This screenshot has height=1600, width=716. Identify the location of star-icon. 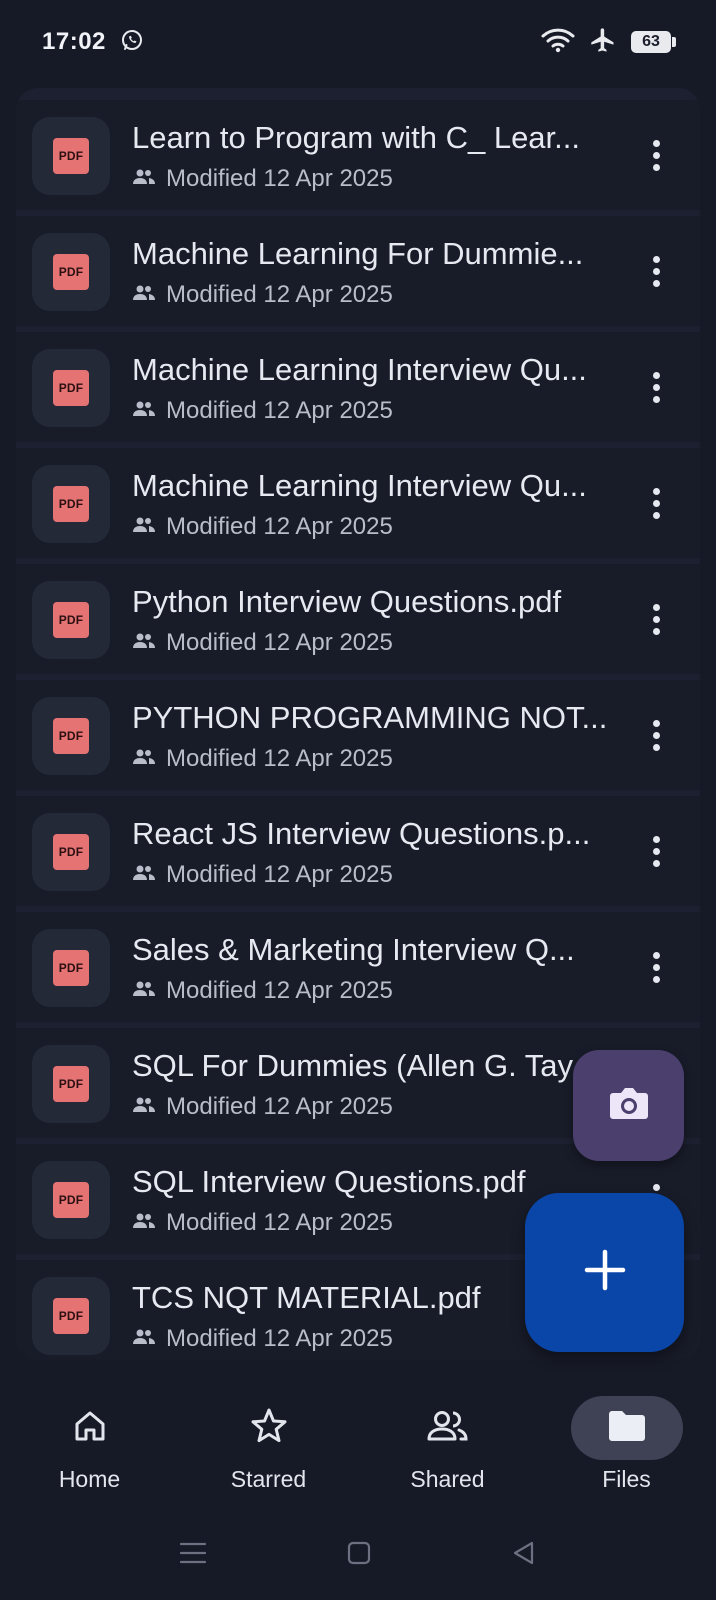
(269, 1428).